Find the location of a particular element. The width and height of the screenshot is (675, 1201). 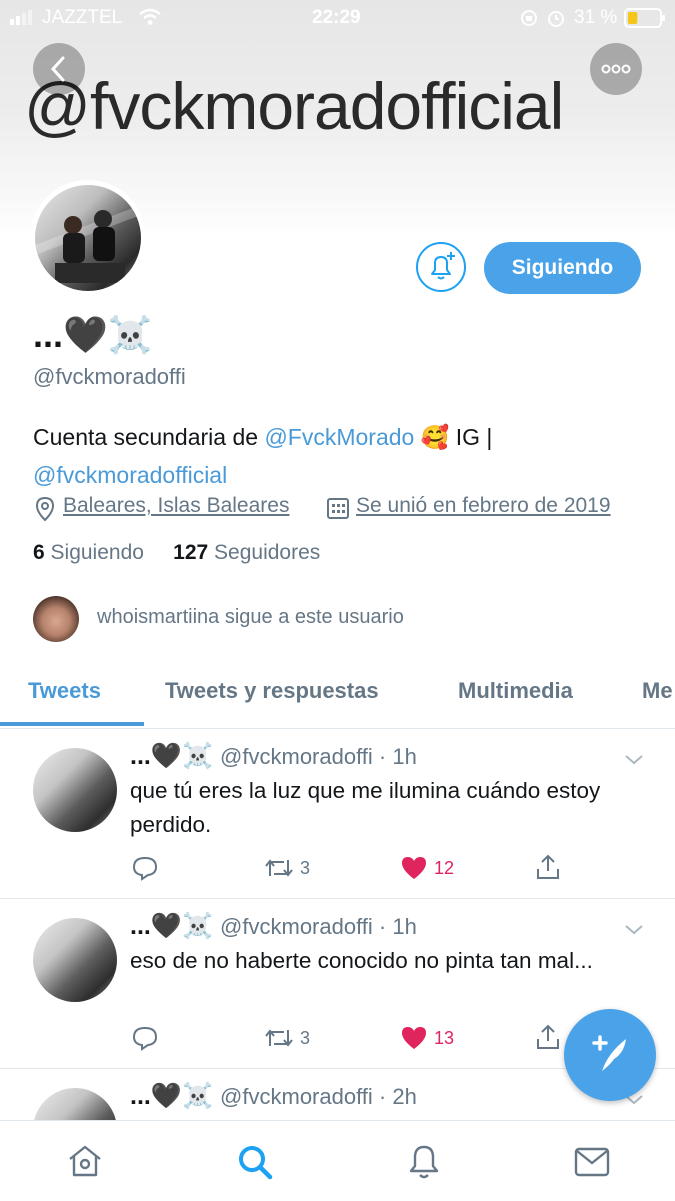

followed-by-text: whoismartiina sigue a este usuario is located at coordinates (250, 617).